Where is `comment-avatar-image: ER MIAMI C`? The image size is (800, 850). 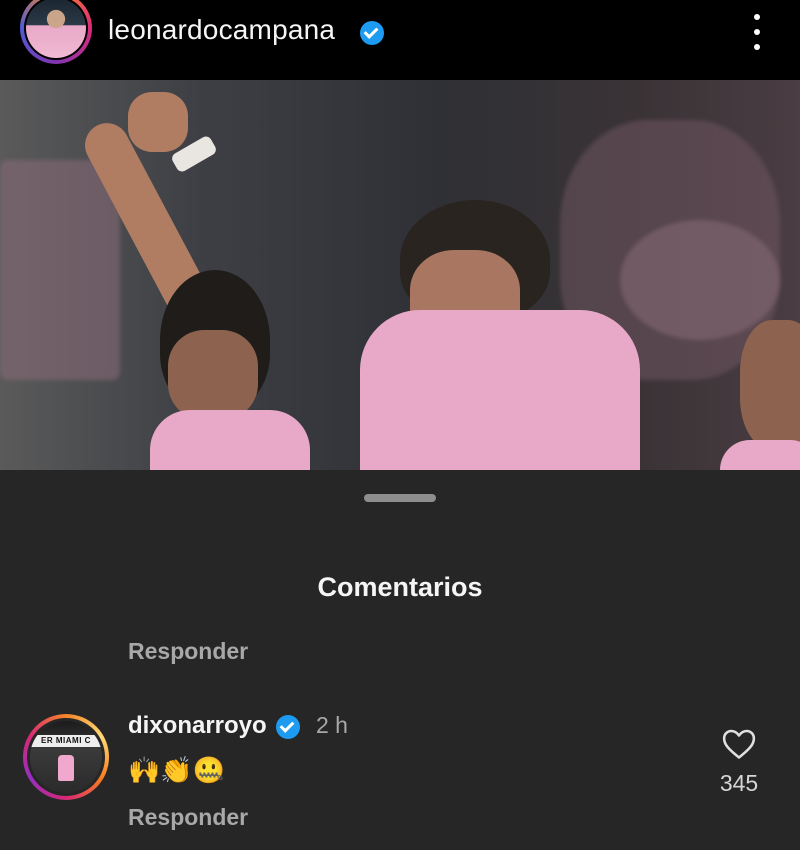 comment-avatar-image: ER MIAMI C is located at coordinates (66, 757).